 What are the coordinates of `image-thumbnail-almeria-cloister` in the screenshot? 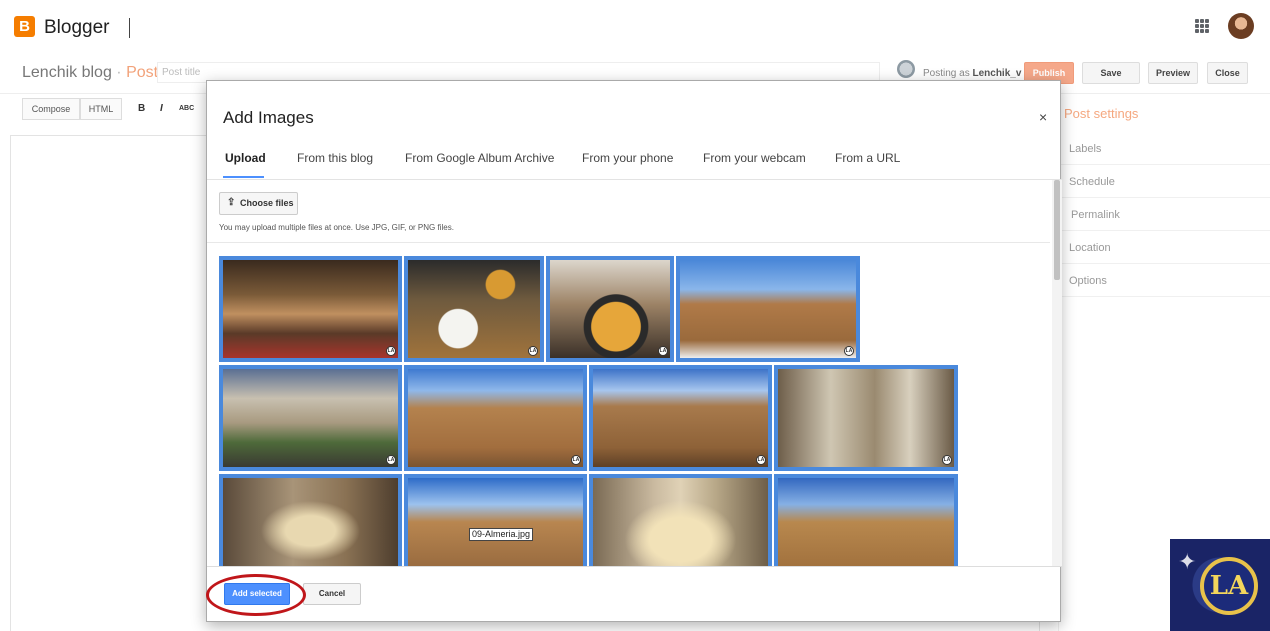 It's located at (495, 520).